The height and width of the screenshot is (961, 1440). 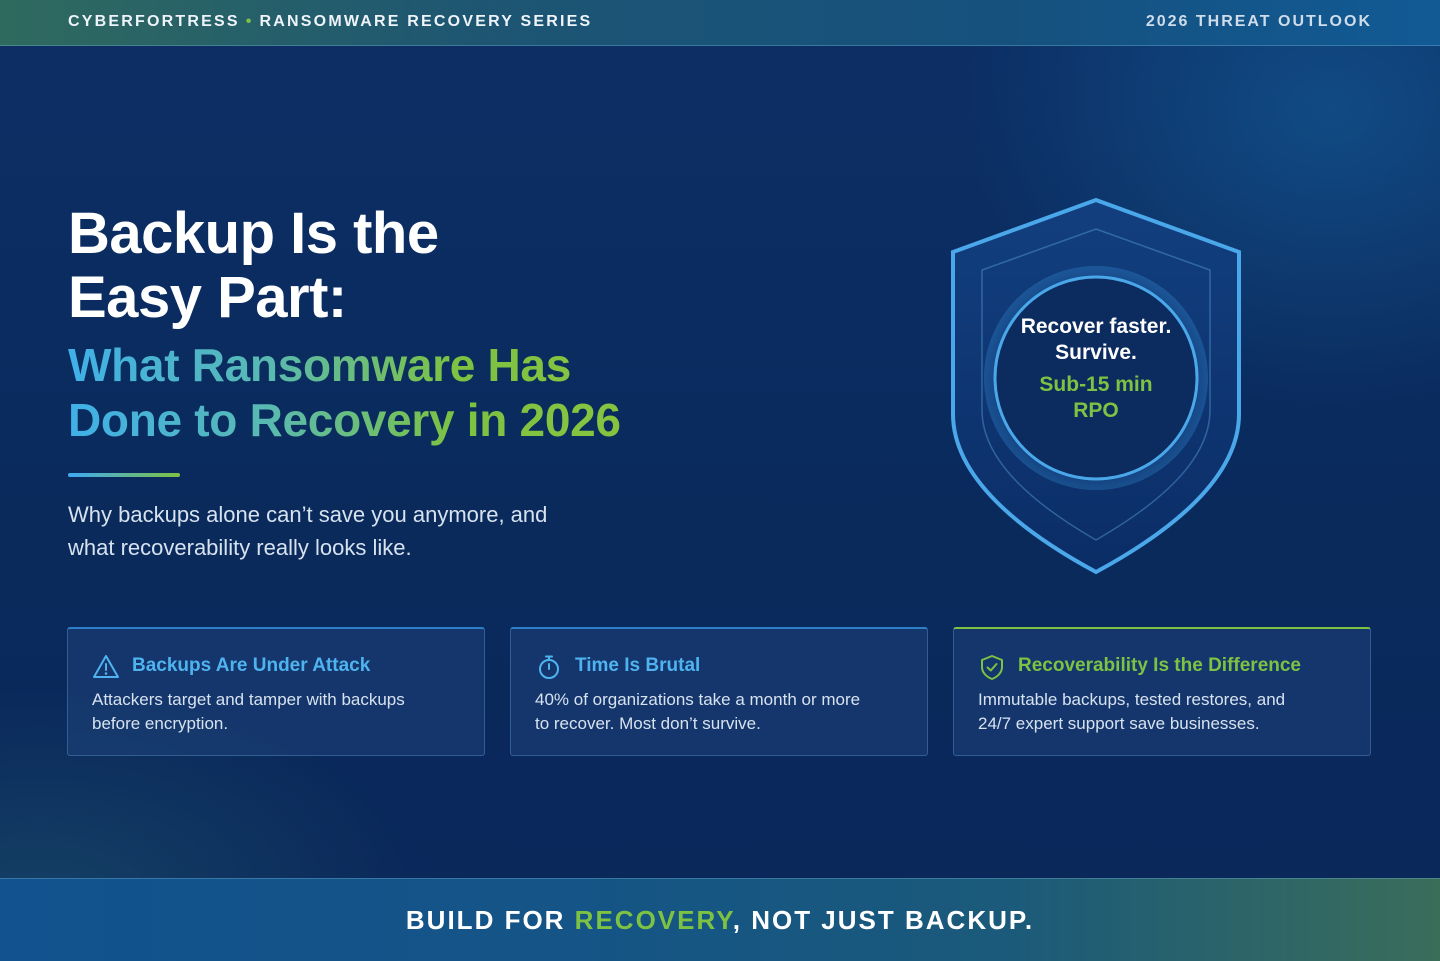 What do you see at coordinates (160, 723) in the screenshot?
I see `card-body-line-2: before encryption.` at bounding box center [160, 723].